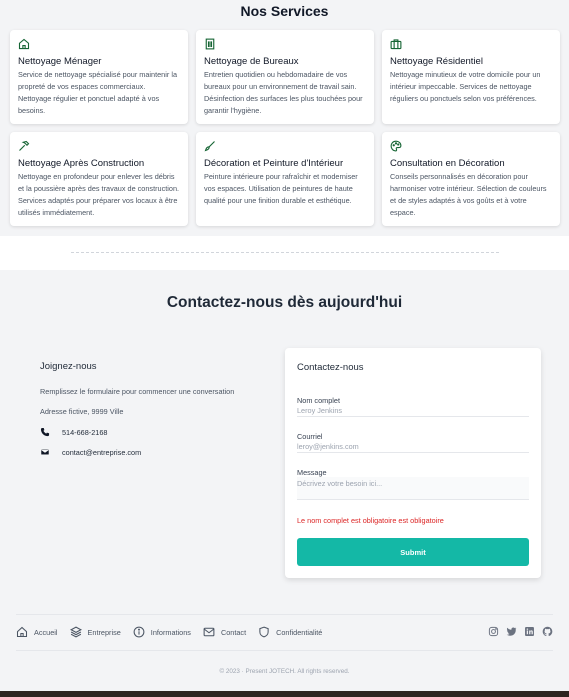 The width and height of the screenshot is (569, 697). What do you see at coordinates (209, 632) in the screenshot?
I see `mail-icon` at bounding box center [209, 632].